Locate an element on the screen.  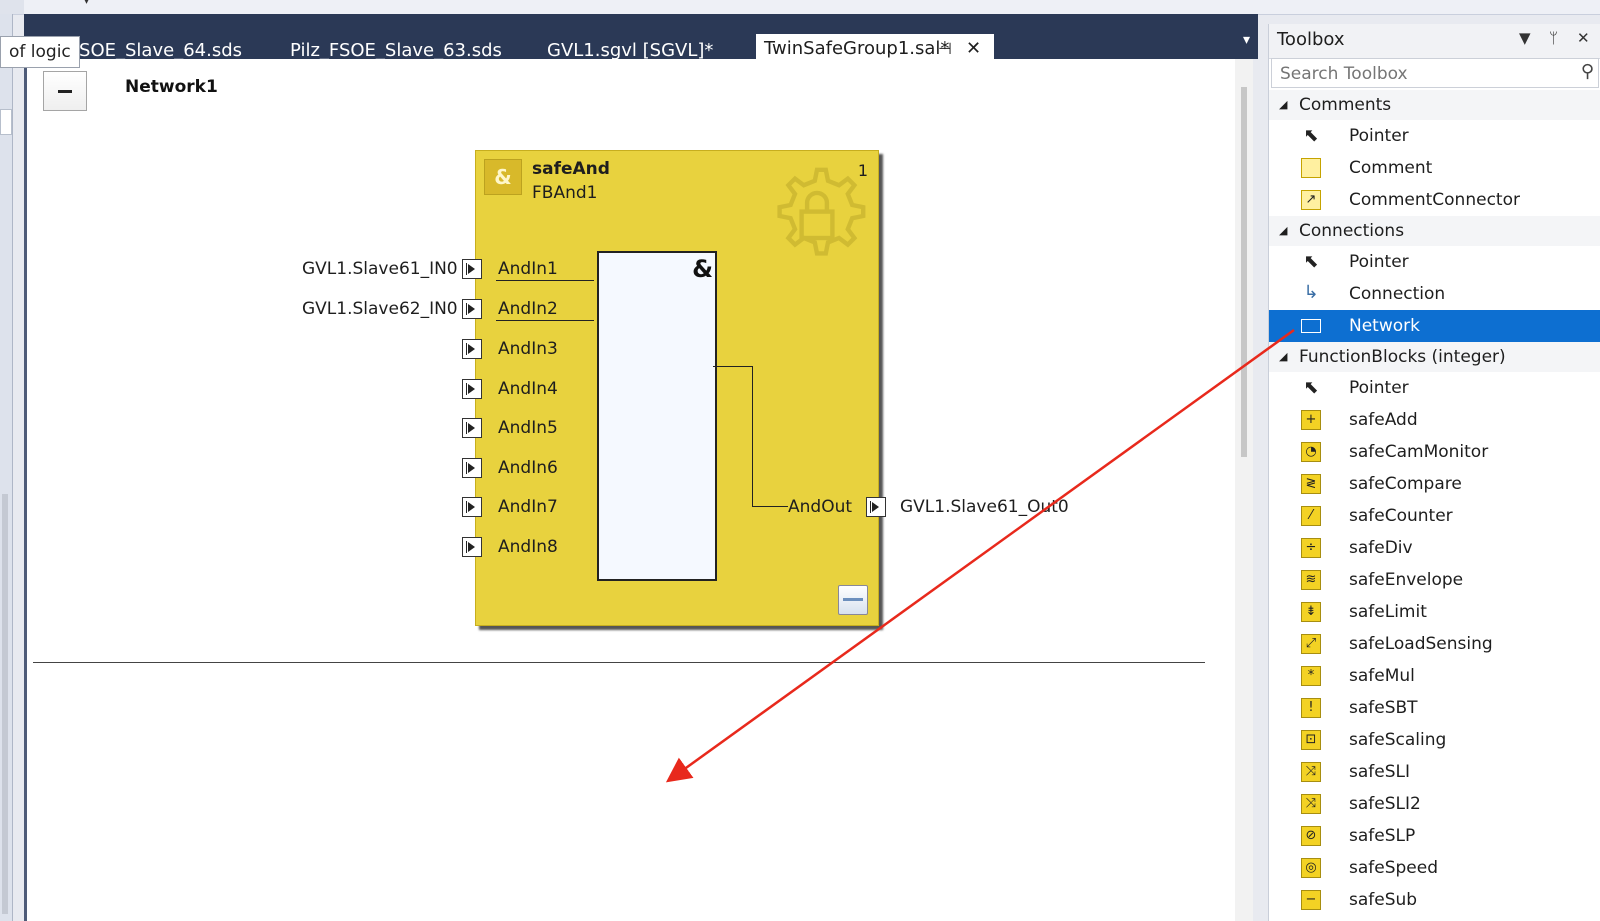
toolbox-item-label: safeCounter is located at coordinates (1401, 516).